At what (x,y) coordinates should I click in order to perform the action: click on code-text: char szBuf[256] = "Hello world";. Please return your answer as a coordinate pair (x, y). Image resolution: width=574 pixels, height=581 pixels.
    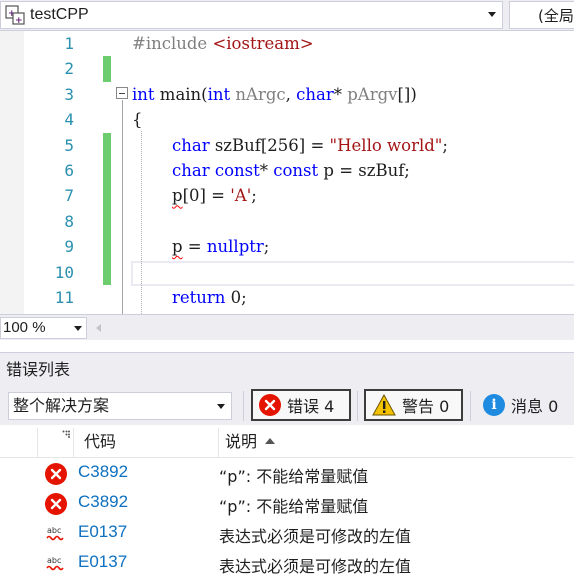
    Looking at the image, I should click on (310, 145).